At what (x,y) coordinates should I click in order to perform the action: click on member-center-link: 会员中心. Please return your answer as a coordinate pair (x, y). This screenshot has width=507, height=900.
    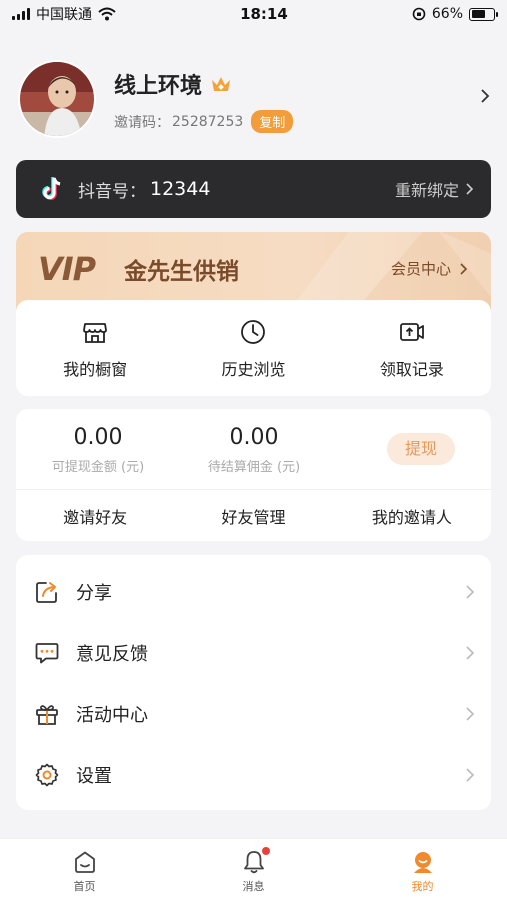
    Looking at the image, I should click on (429, 268).